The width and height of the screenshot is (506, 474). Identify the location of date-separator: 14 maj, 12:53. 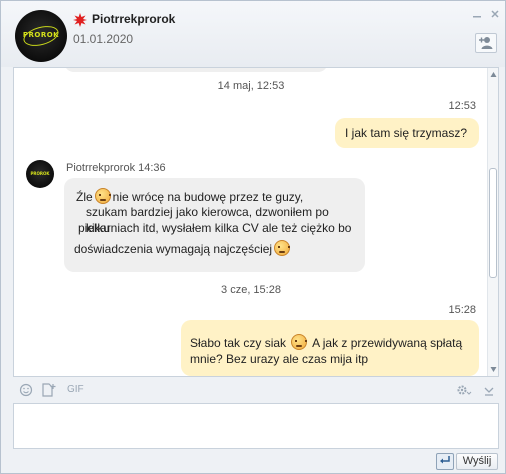
(251, 86).